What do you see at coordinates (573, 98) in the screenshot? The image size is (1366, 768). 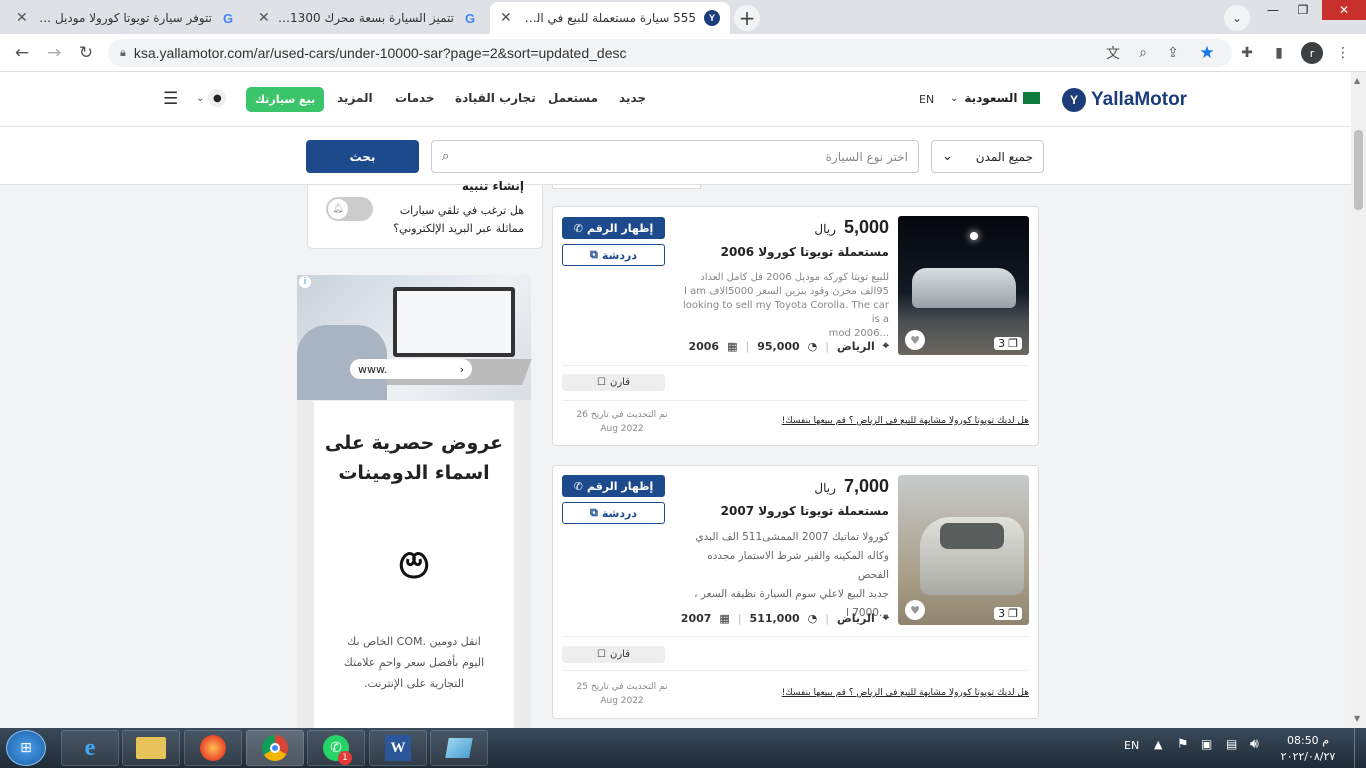 I see `nav-used: مستعمل` at bounding box center [573, 98].